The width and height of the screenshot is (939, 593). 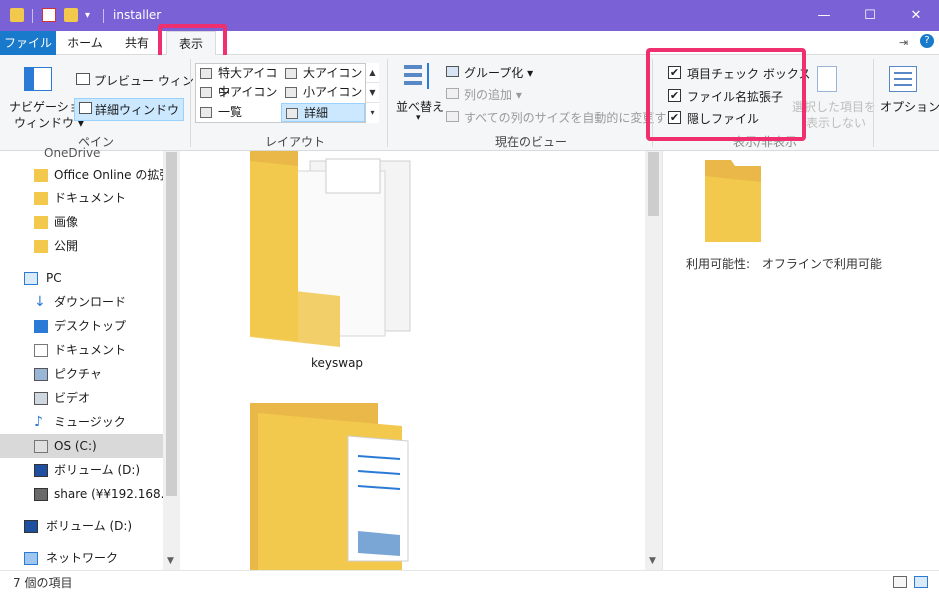 I want to click on layout-medium-icons: 中アイコン, so click(x=238, y=92).